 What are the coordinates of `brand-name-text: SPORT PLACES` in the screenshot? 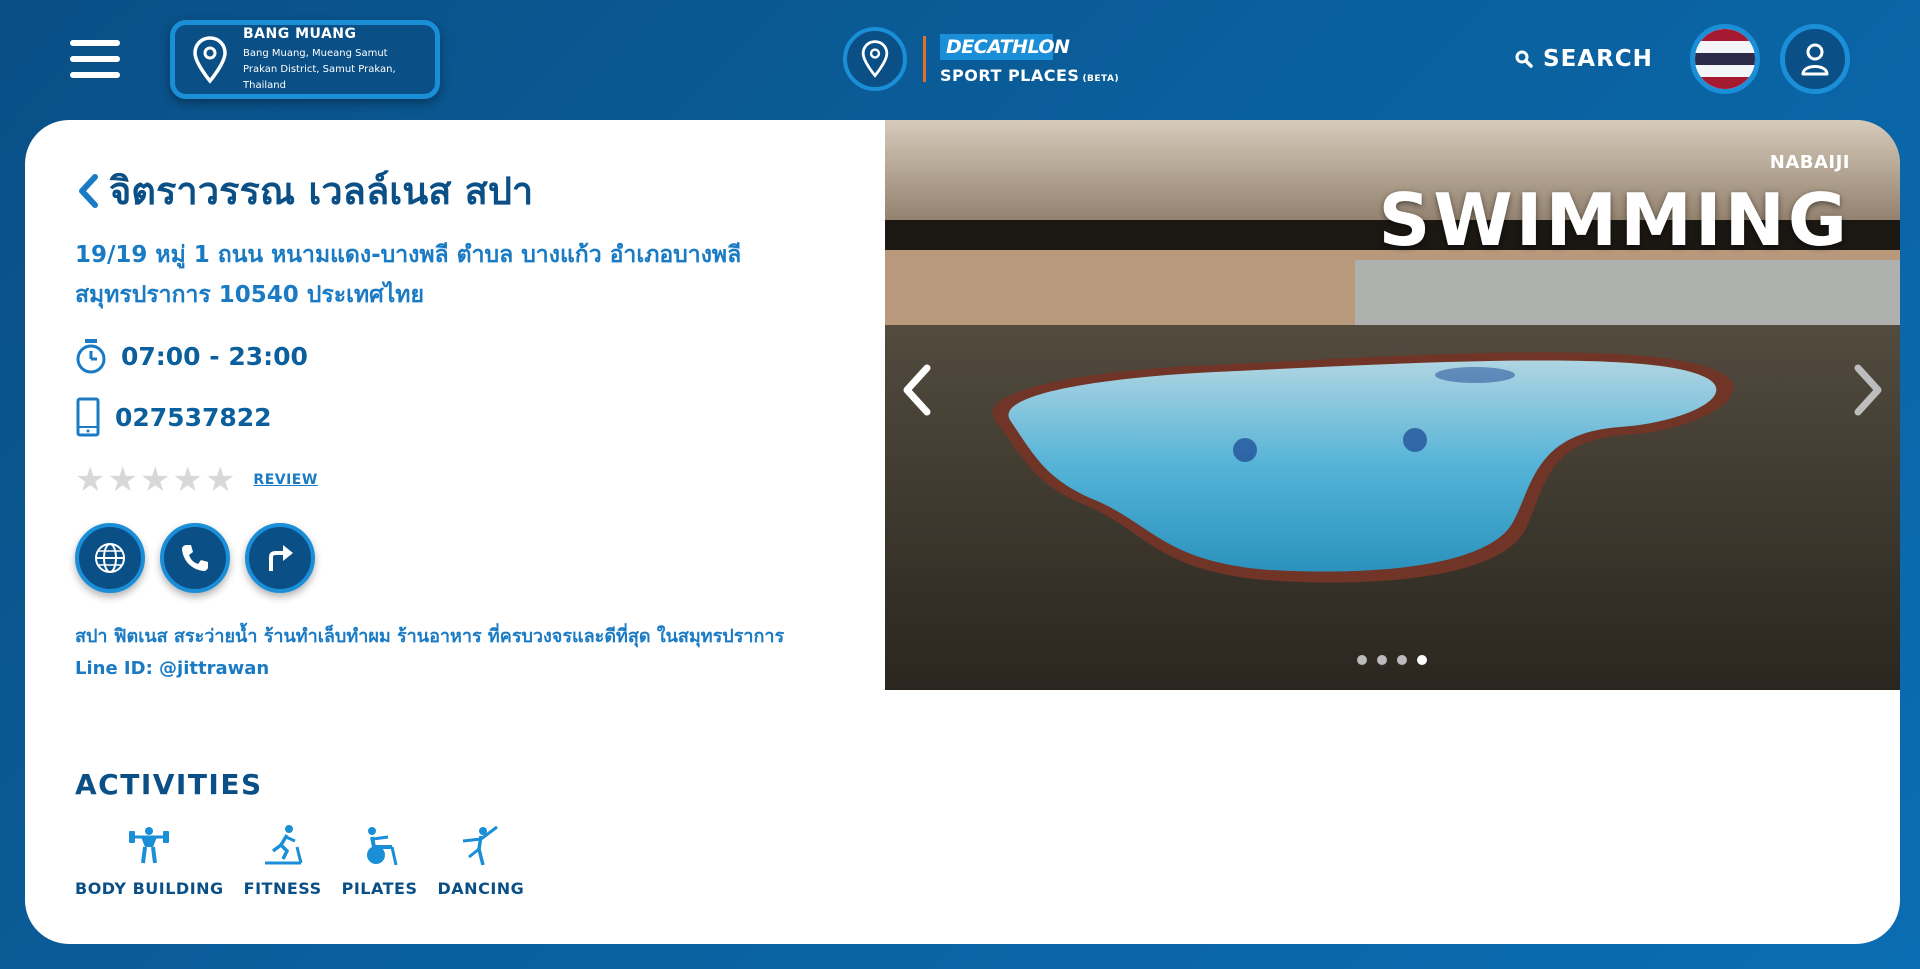 It's located at (1010, 75).